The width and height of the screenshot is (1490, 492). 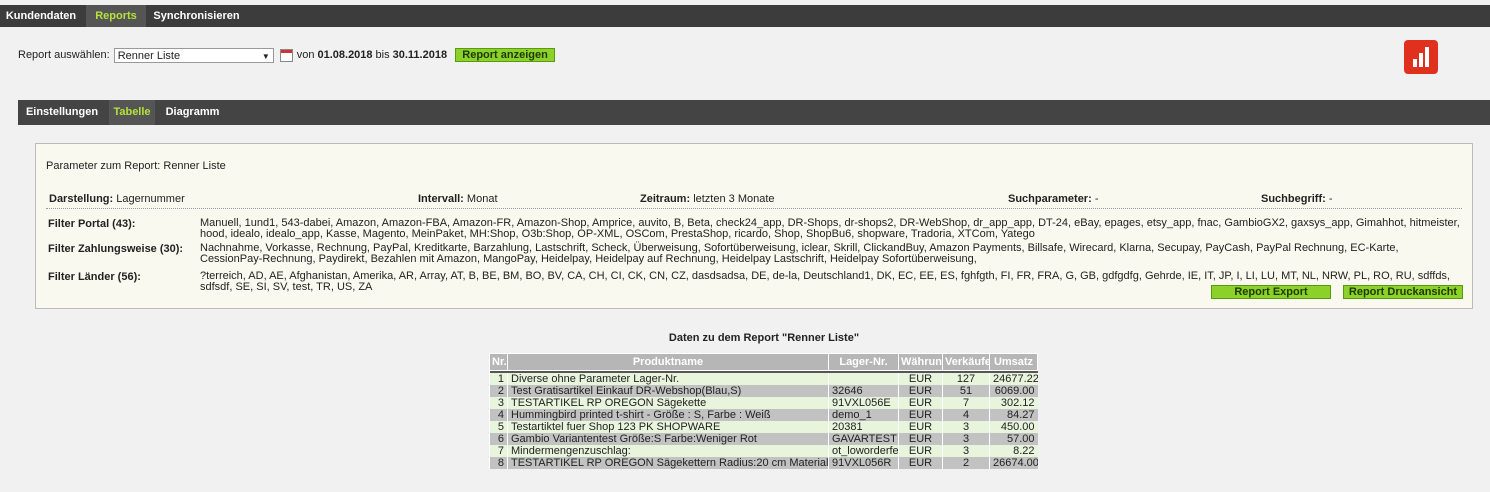 What do you see at coordinates (150, 199) in the screenshot?
I see `darstellung-value: Lagernummer` at bounding box center [150, 199].